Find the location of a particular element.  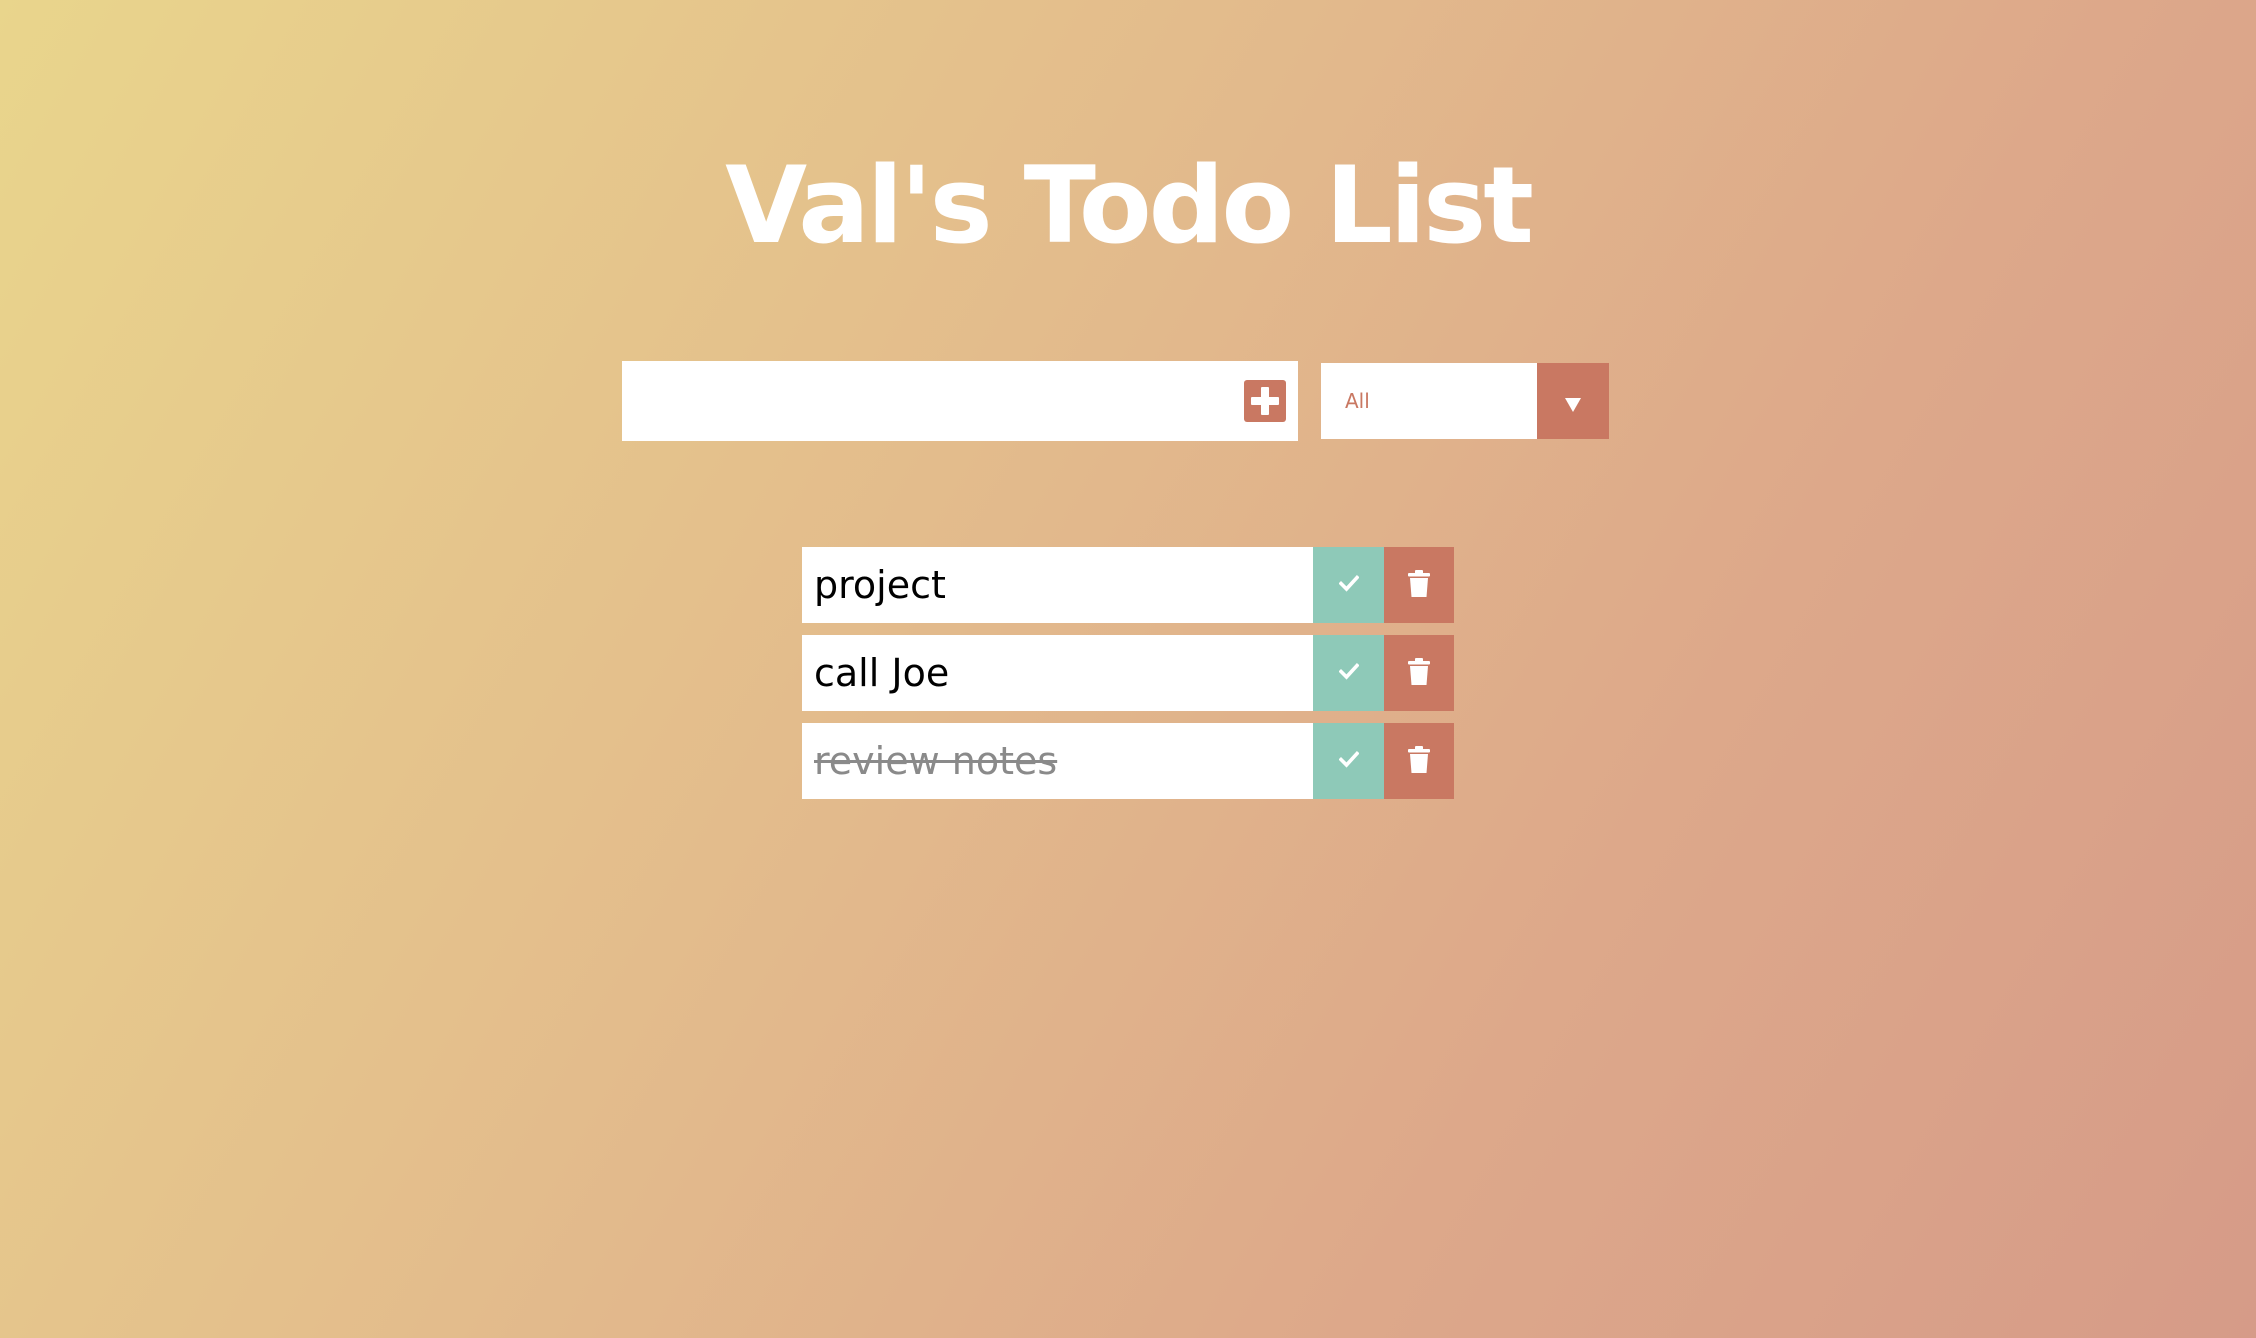

caret-down-icon is located at coordinates (1573, 405).